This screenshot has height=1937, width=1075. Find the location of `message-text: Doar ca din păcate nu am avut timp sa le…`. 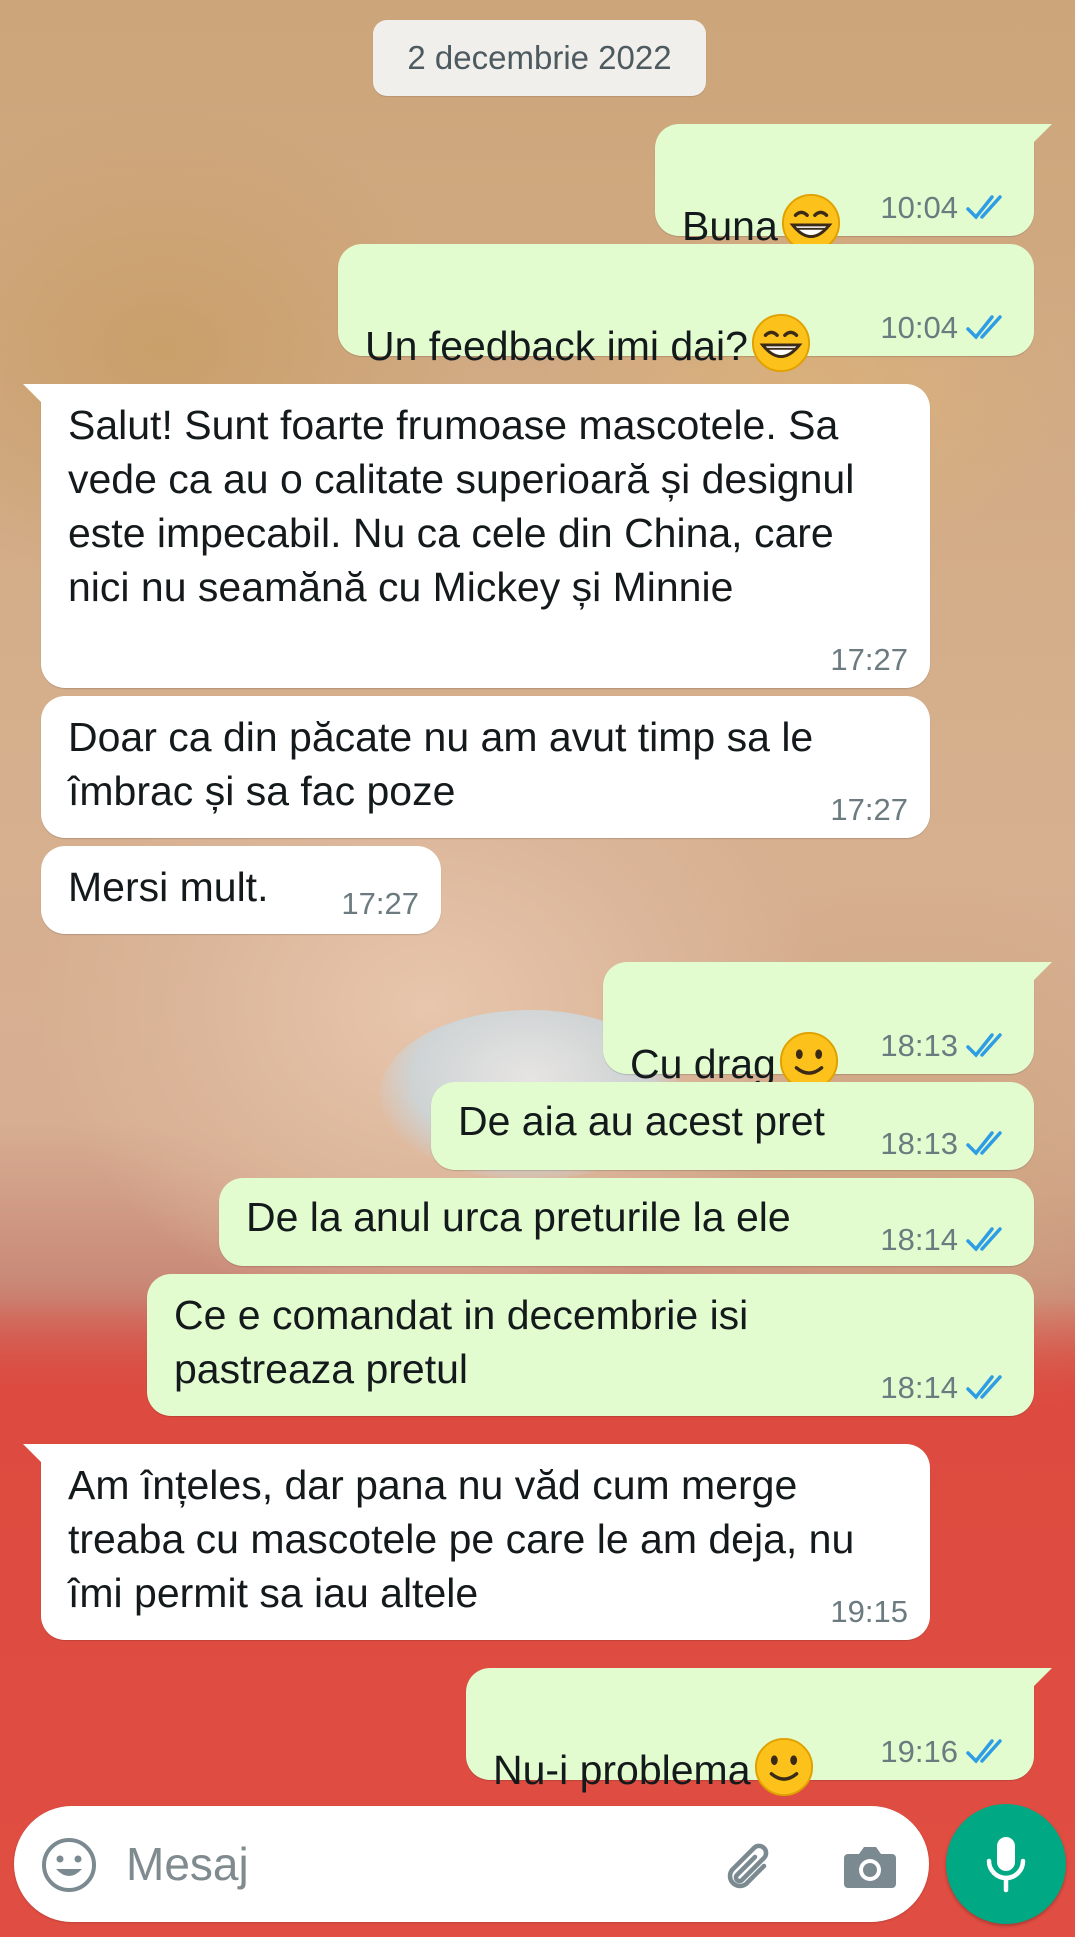

message-text: Doar ca din păcate nu am avut timp sa le… is located at coordinates (441, 764).